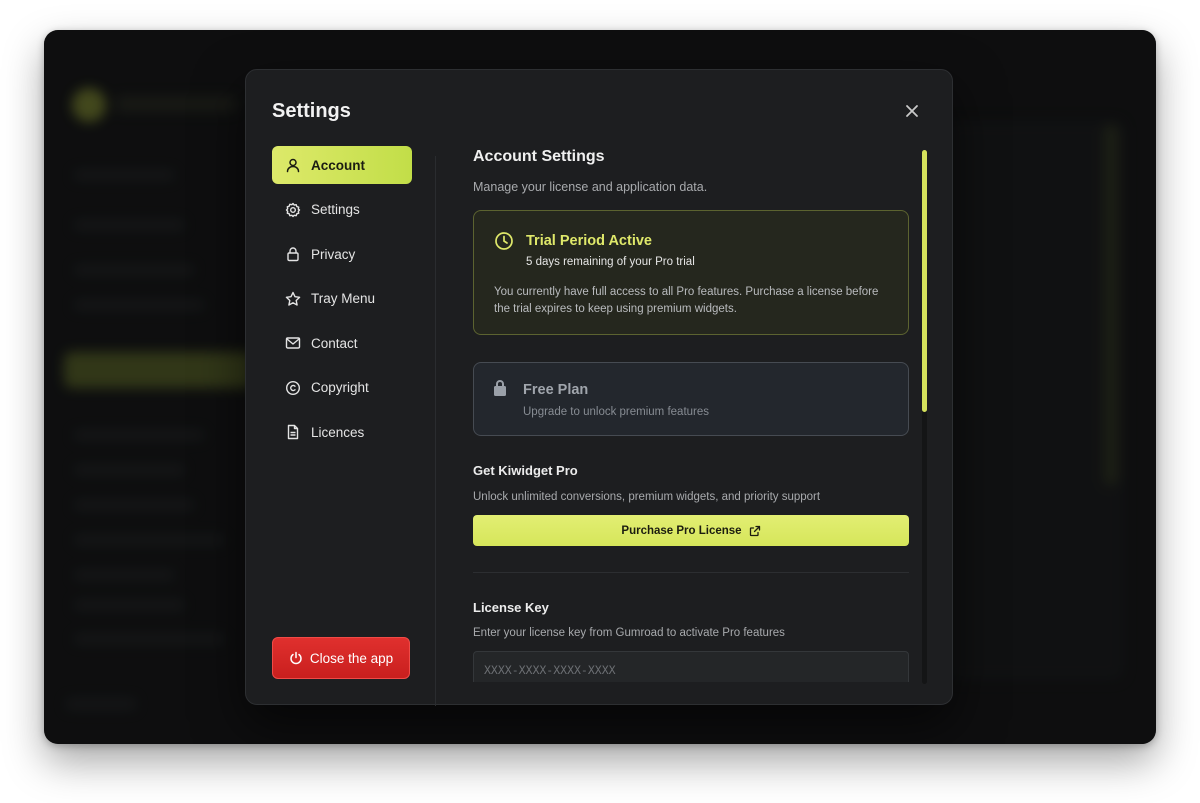 The height and width of the screenshot is (803, 1200). What do you see at coordinates (504, 241) in the screenshot?
I see `clock-icon` at bounding box center [504, 241].